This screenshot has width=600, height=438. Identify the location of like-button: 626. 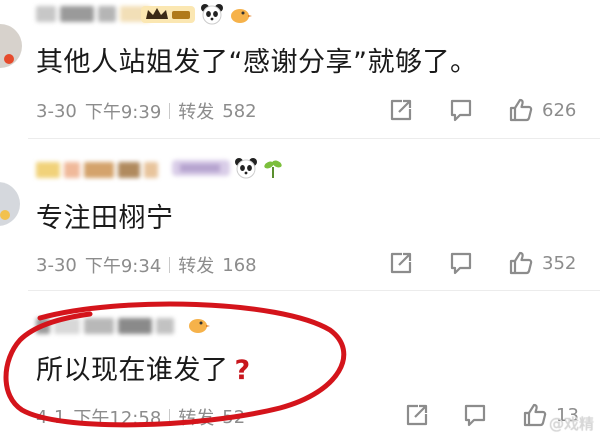
(542, 110).